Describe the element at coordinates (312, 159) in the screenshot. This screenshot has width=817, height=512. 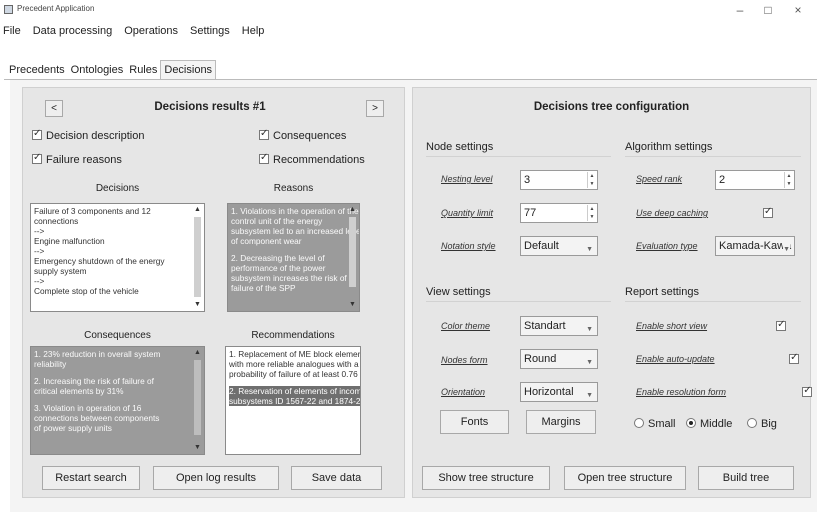
I see `recommendations-option: Recommendations` at that location.